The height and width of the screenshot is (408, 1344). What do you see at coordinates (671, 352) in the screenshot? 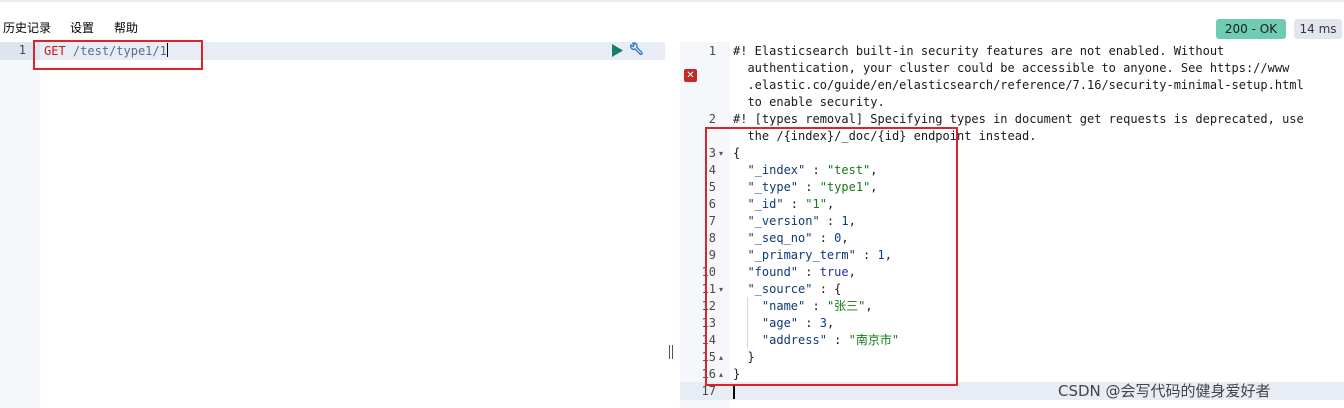
I see `panel-resizer` at bounding box center [671, 352].